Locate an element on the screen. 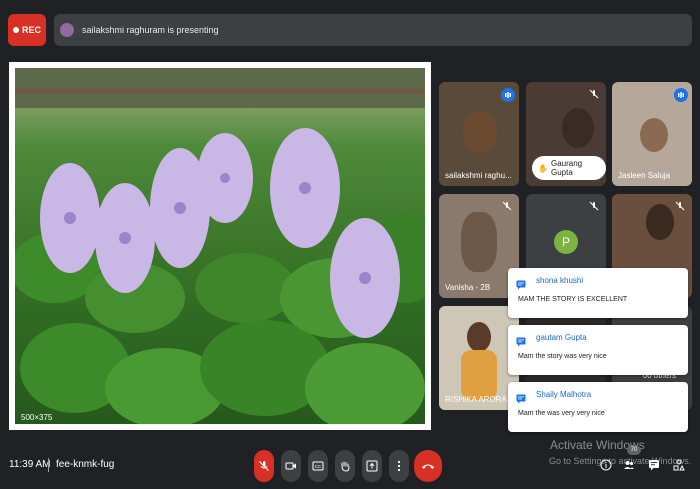  top-bar: REC sailakshmi raghuram is presenting is located at coordinates (350, 28).